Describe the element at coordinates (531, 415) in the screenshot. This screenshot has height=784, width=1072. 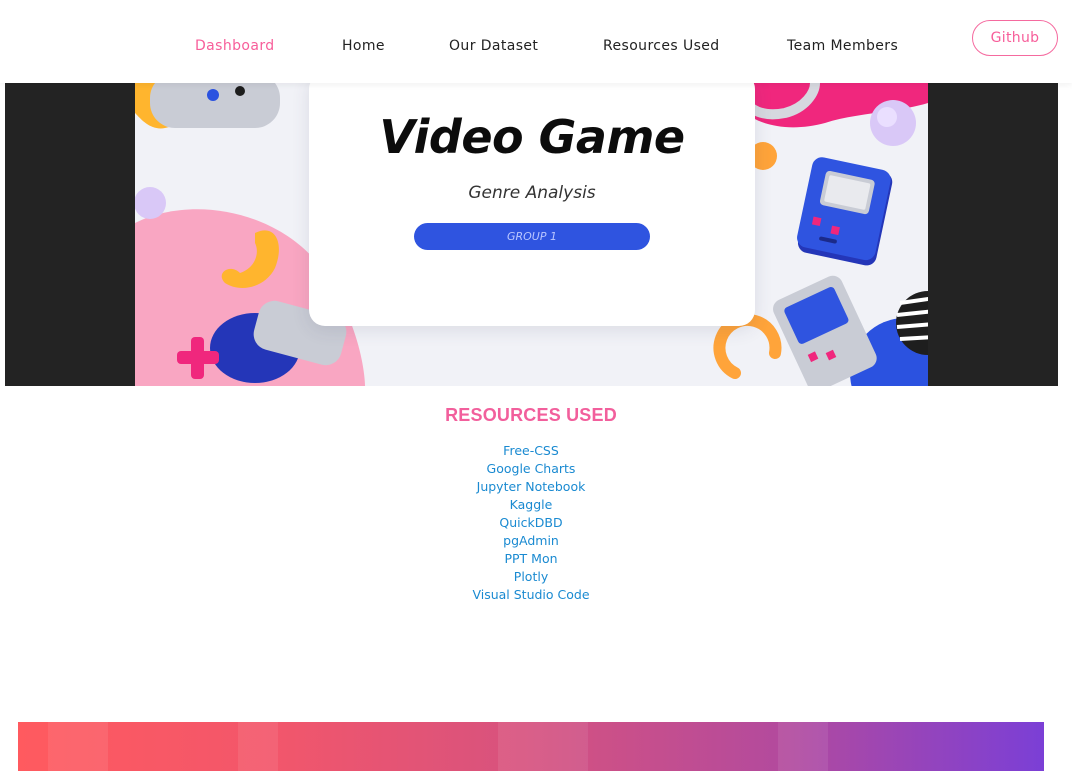
I see `resources-heading: RESOURCES USED` at that location.